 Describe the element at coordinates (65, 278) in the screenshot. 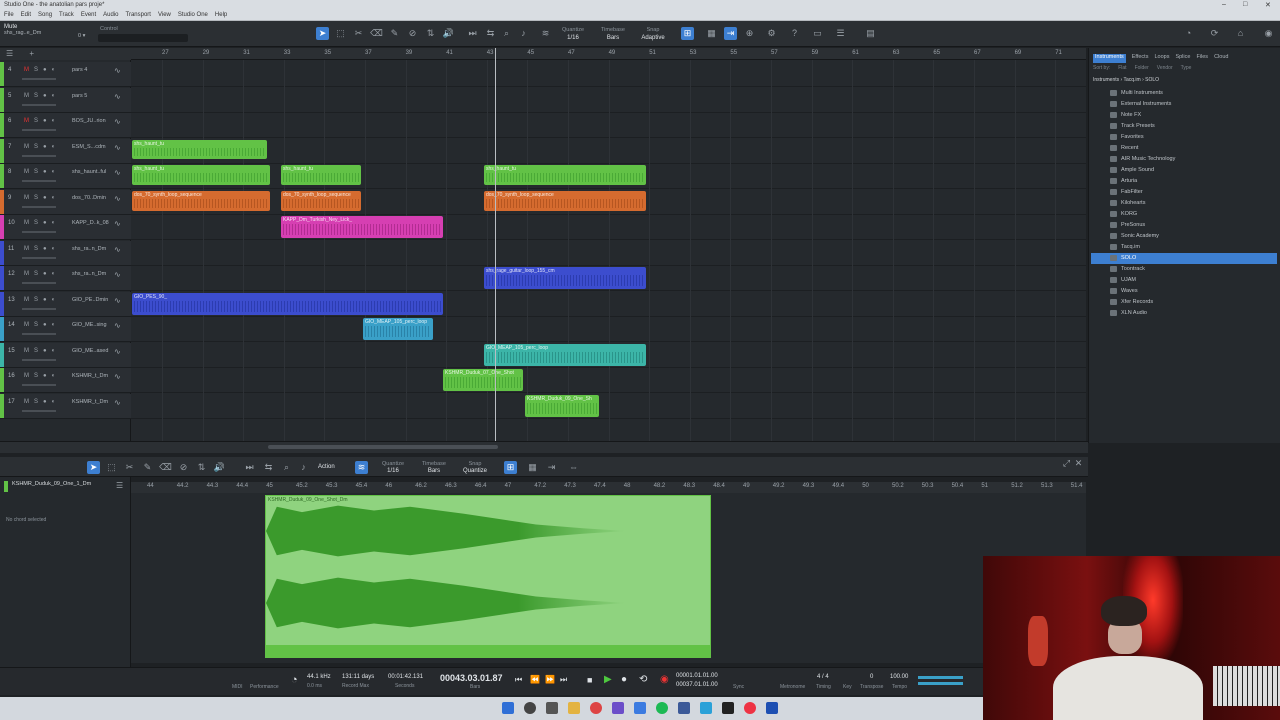

I see `track-header: 12 MS●◐ shs_ra..n_Dm ∿` at that location.